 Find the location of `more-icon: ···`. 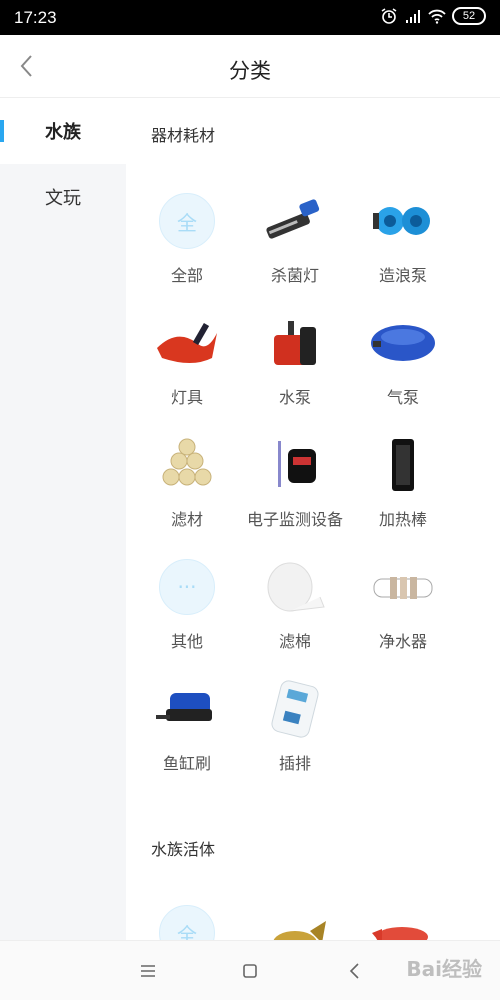

more-icon: ··· is located at coordinates (187, 587).